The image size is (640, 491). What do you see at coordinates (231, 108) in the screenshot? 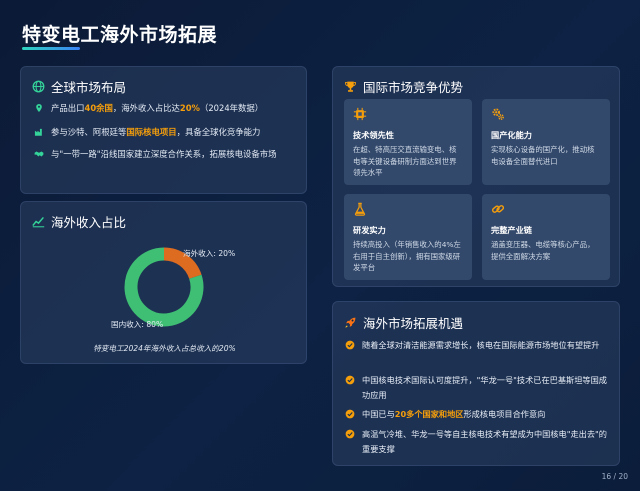
I see `body-text: （2024年数据）` at bounding box center [231, 108].